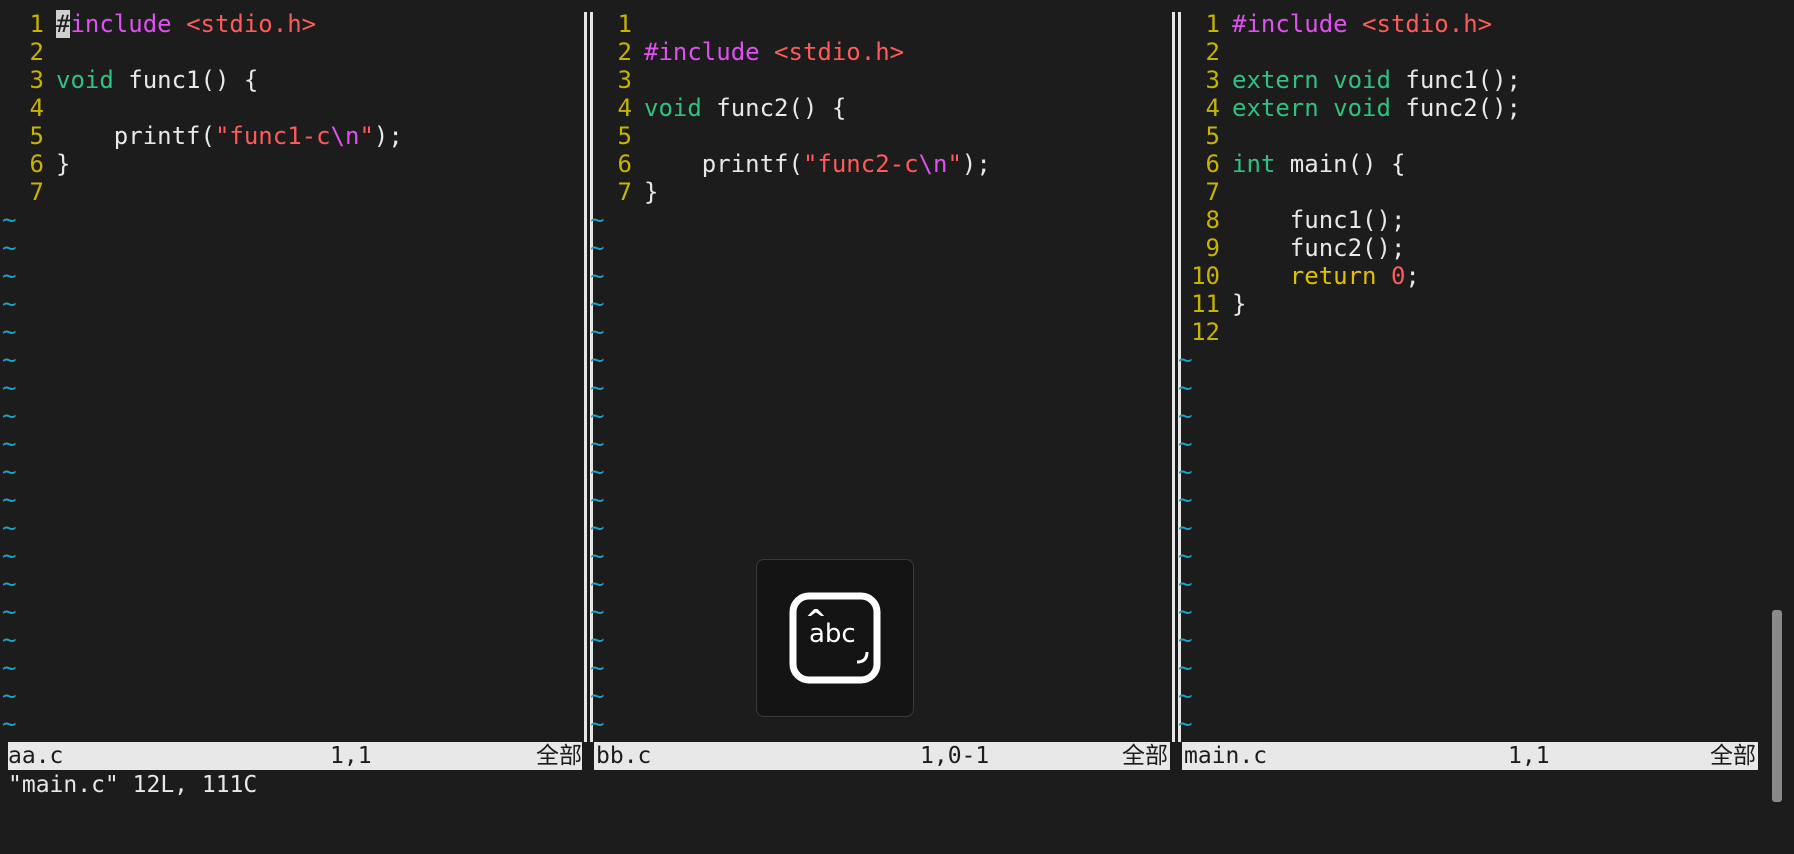  What do you see at coordinates (880, 24) in the screenshot?
I see `code-line: 1` at bounding box center [880, 24].